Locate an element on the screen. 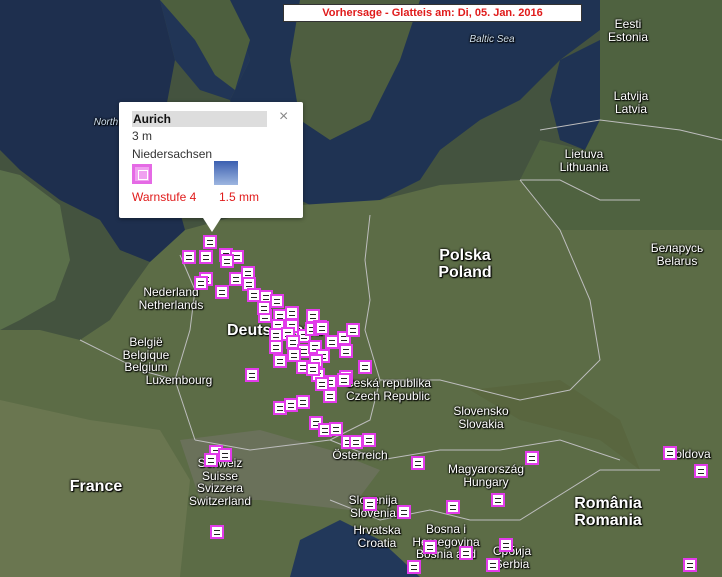 This screenshot has width=722, height=577. station-elevation: 3 m is located at coordinates (142, 136).